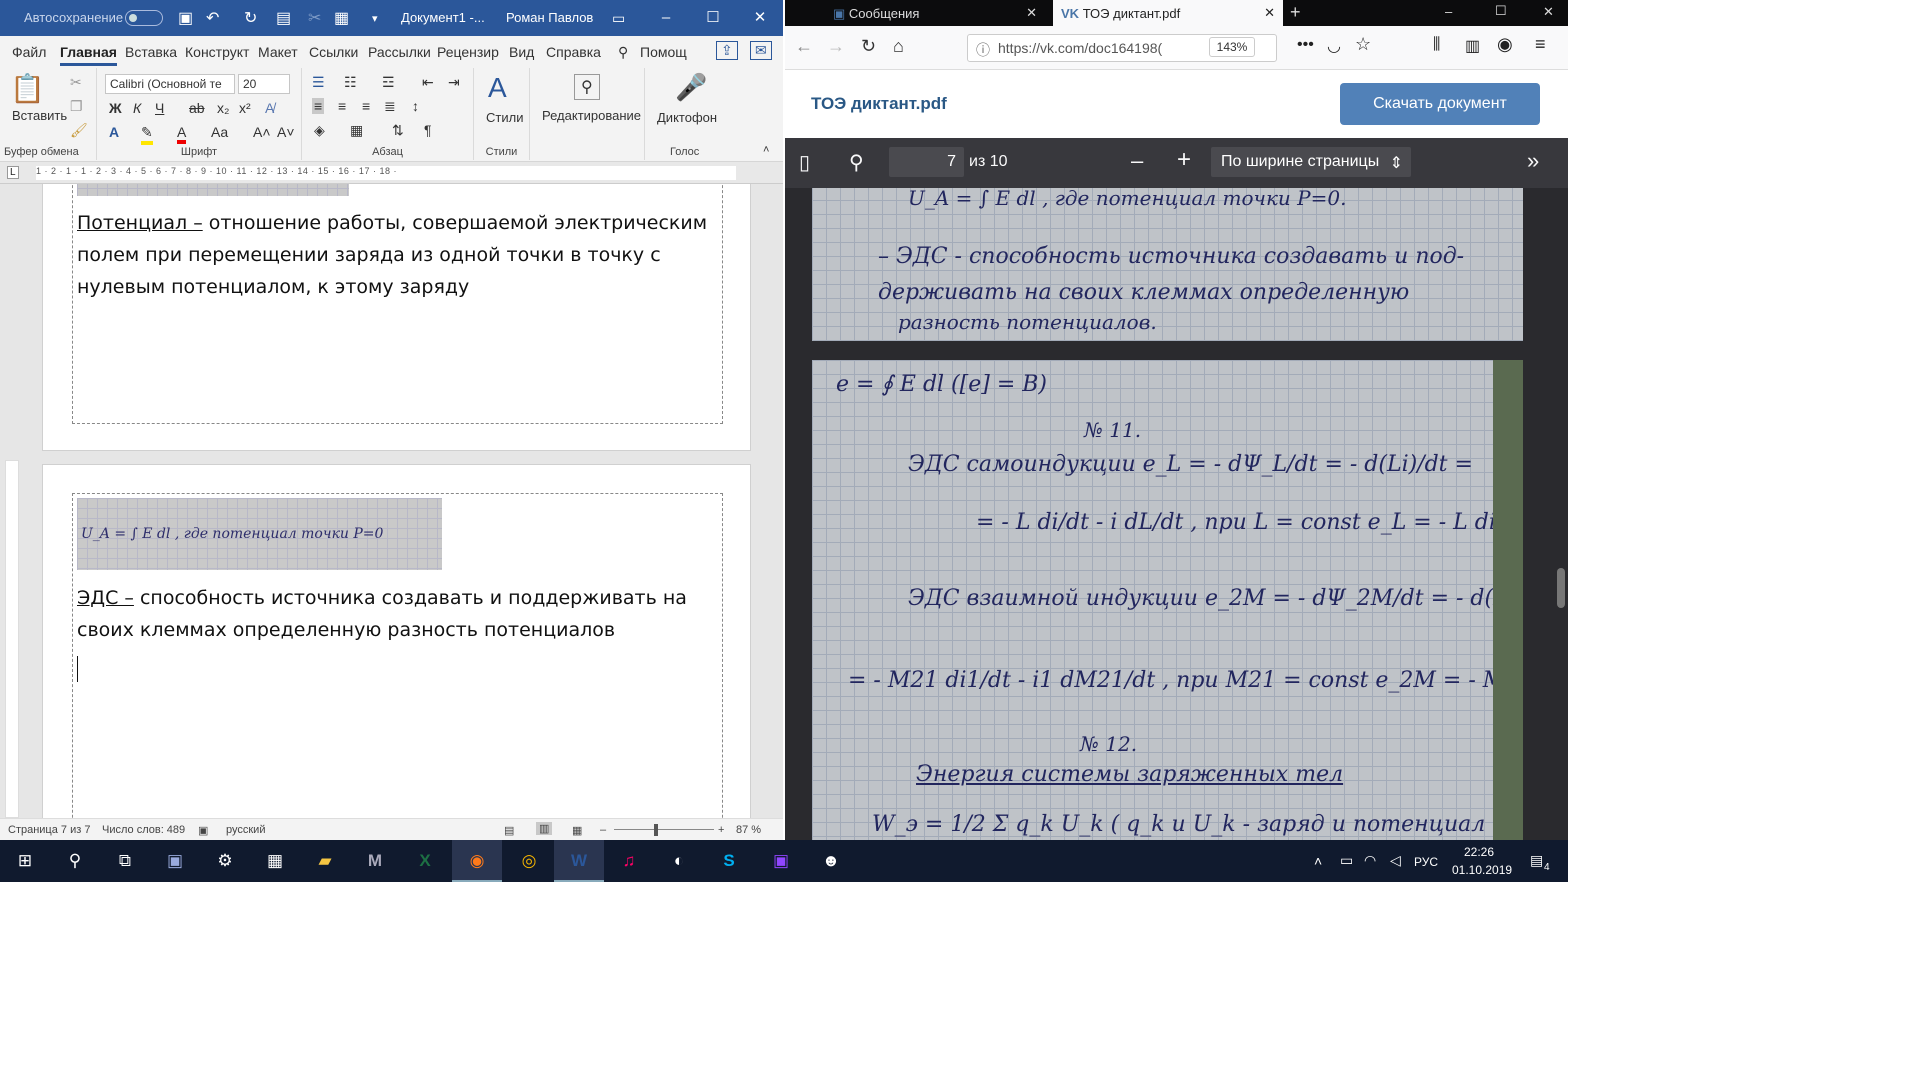 Image resolution: width=1920 pixels, height=1080 pixels. Describe the element at coordinates (727, 50) in the screenshot. I see `share-icon: ⇪` at that location.